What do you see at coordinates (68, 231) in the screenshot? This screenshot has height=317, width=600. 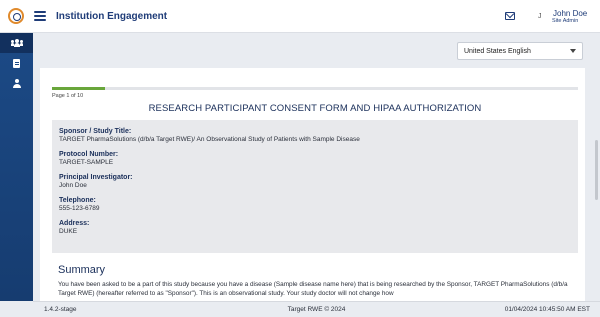 I see `field-value: DUKE` at bounding box center [68, 231].